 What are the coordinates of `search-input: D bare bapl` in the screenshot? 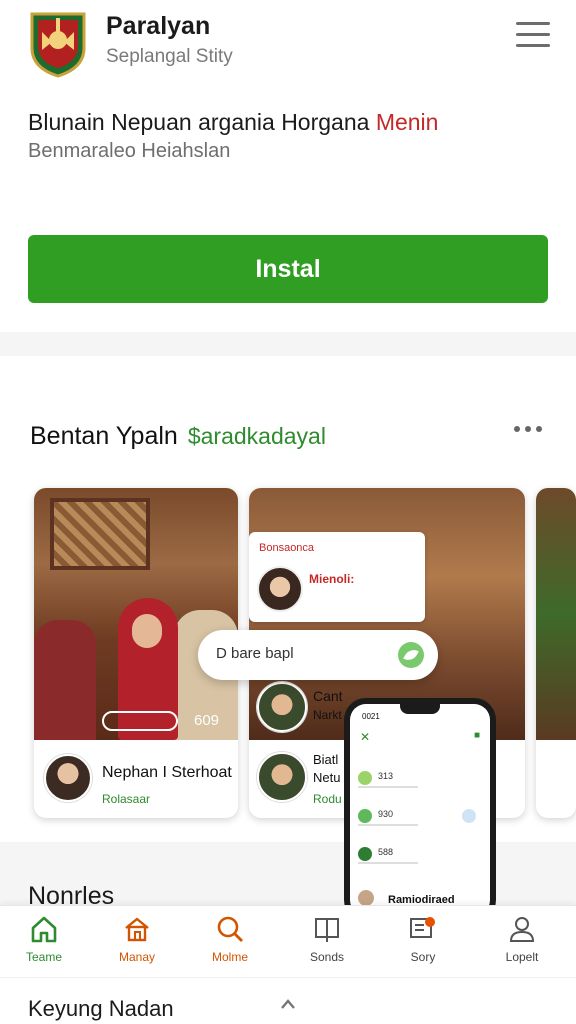 It's located at (318, 655).